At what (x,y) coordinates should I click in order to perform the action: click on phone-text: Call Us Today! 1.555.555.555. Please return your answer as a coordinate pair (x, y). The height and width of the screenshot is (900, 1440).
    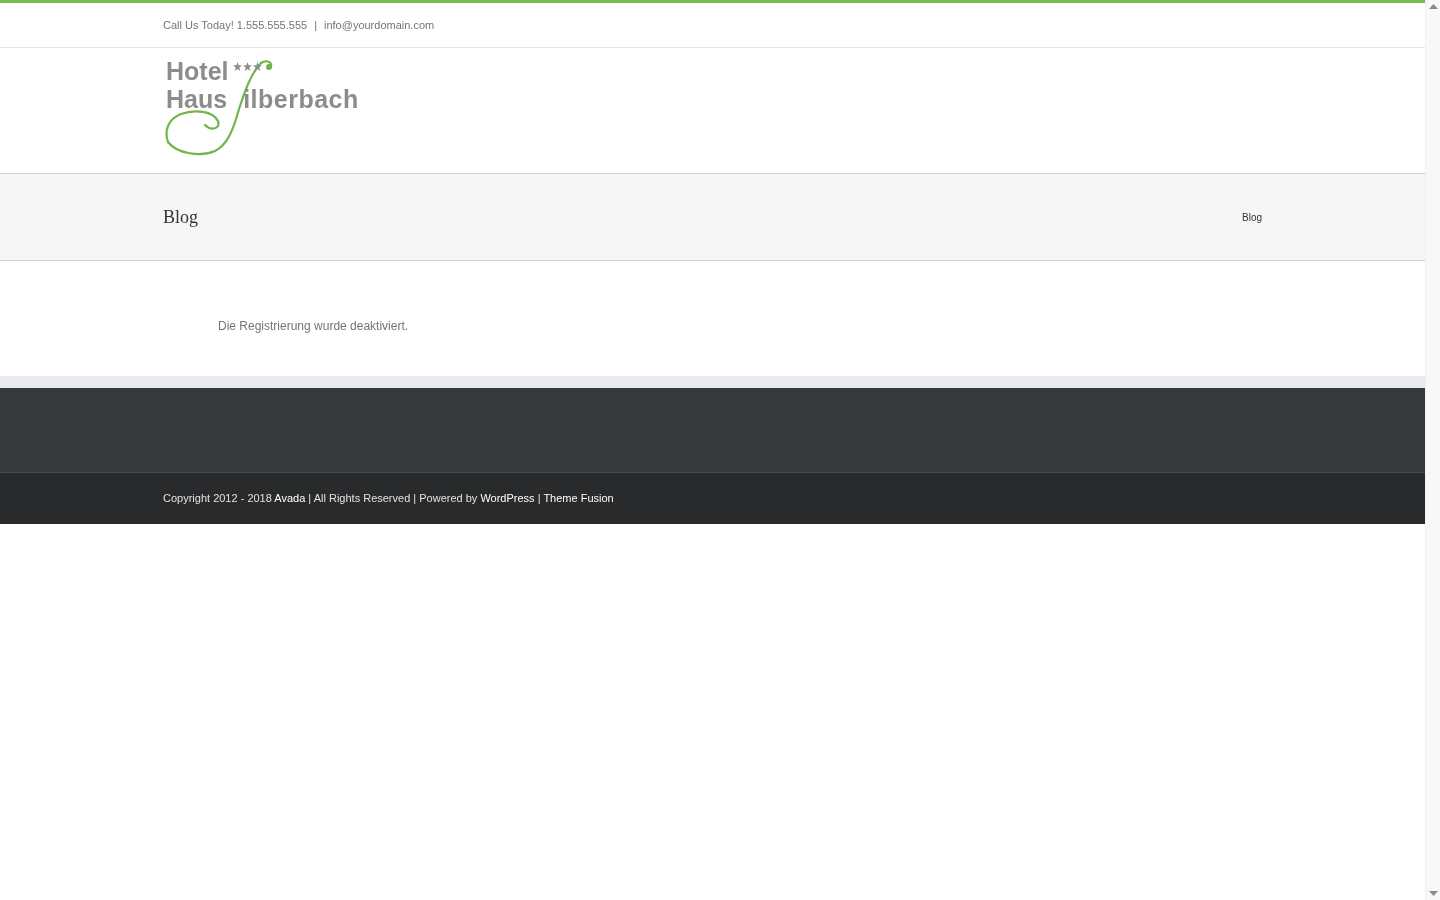
    Looking at the image, I should click on (235, 25).